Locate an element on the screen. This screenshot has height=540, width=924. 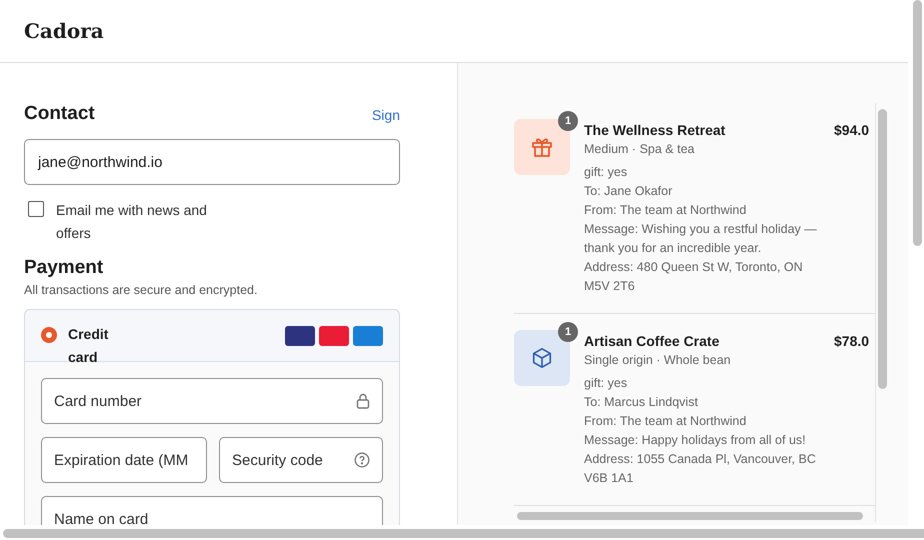
sign-in-link: Sign is located at coordinates (386, 115).